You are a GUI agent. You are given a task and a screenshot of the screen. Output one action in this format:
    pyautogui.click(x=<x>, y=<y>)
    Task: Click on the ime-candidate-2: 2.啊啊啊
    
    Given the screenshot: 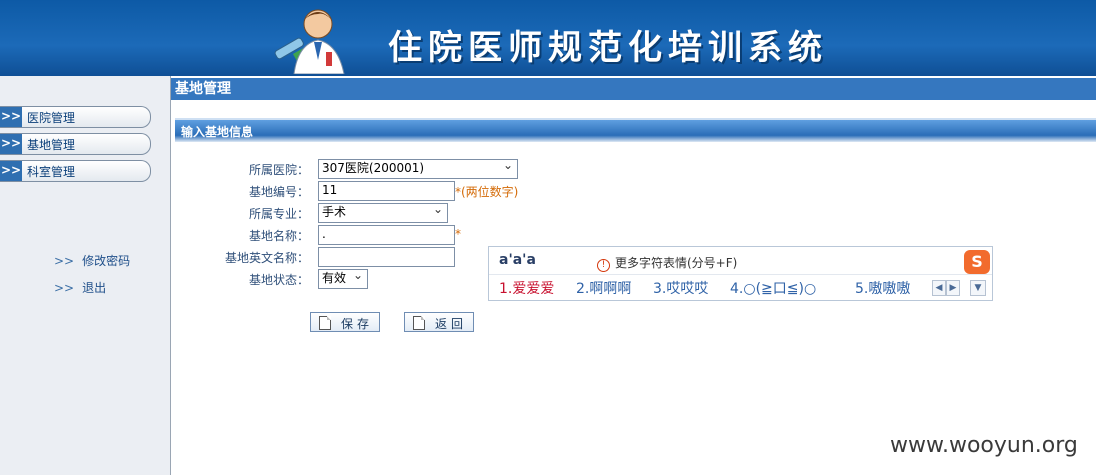 What is the action you would take?
    pyautogui.click(x=603, y=288)
    